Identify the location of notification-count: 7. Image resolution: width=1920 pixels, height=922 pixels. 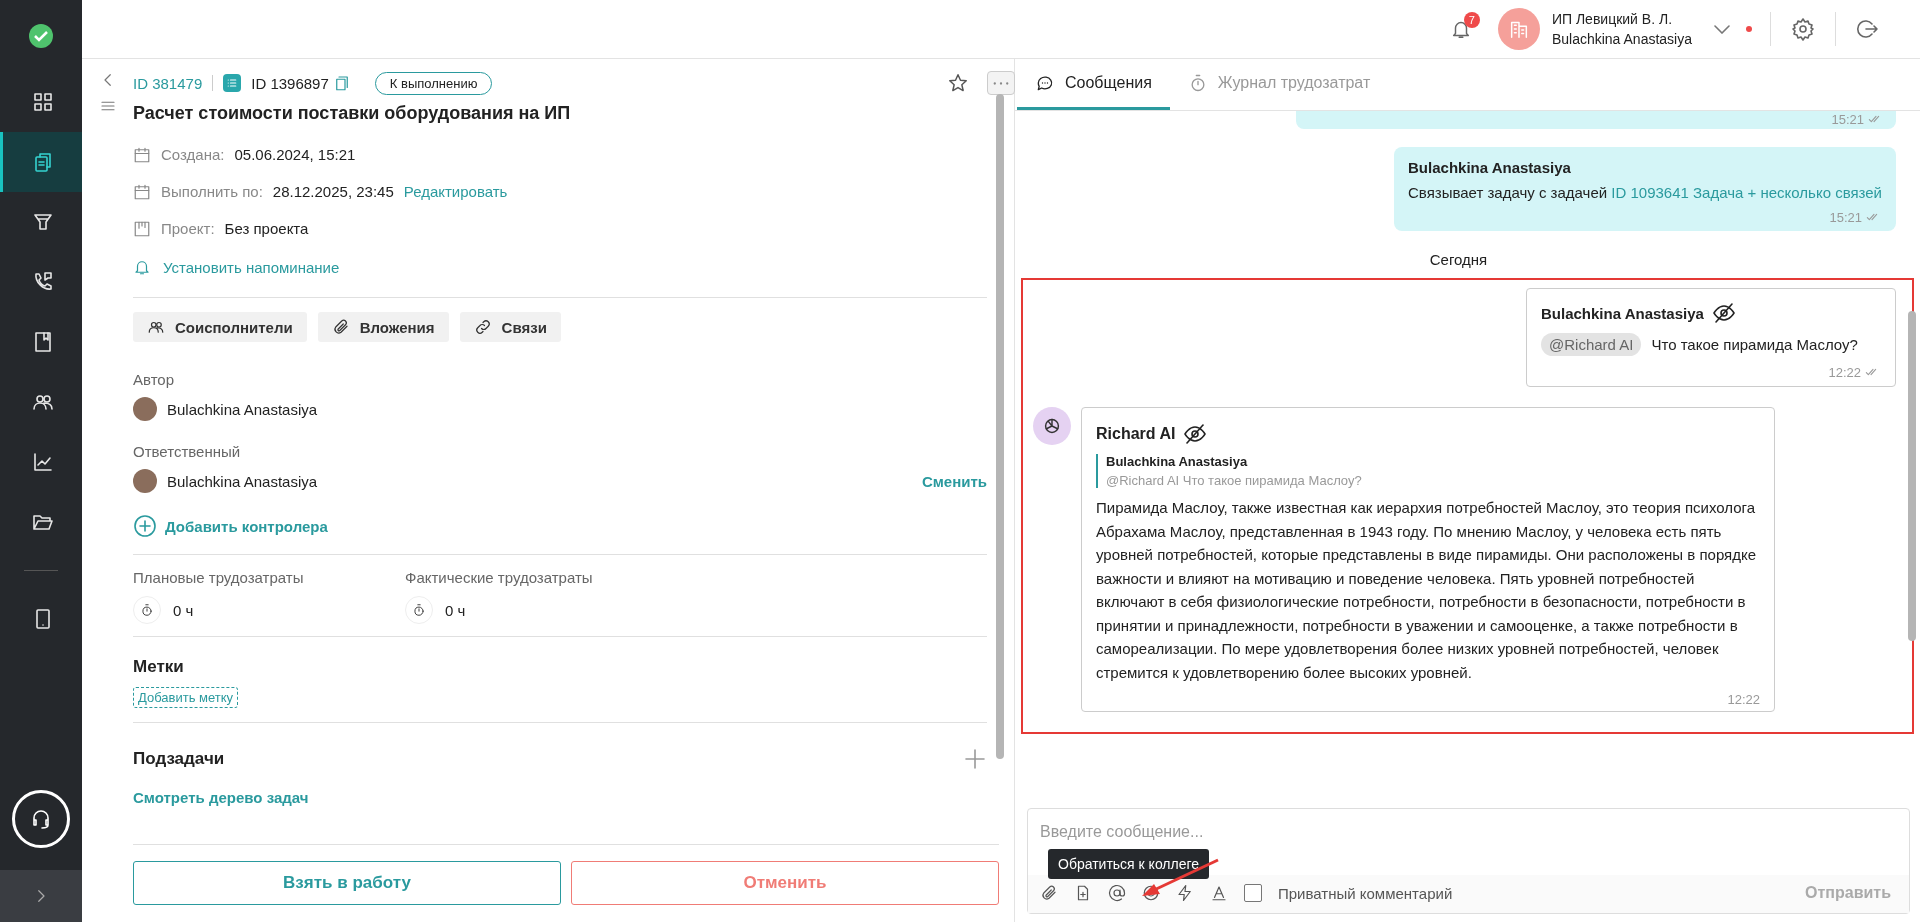
(1471, 20).